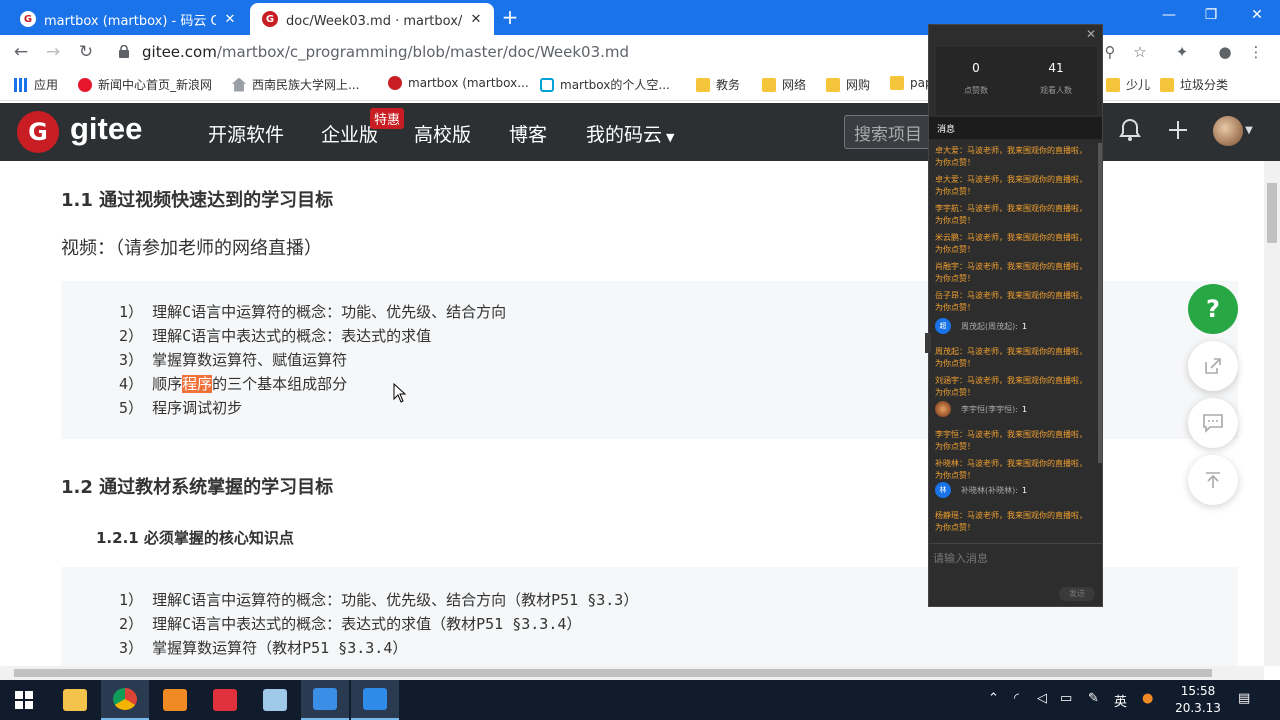 The image size is (1280, 720). I want to click on gitee-wordmark: gitee, so click(106, 129).